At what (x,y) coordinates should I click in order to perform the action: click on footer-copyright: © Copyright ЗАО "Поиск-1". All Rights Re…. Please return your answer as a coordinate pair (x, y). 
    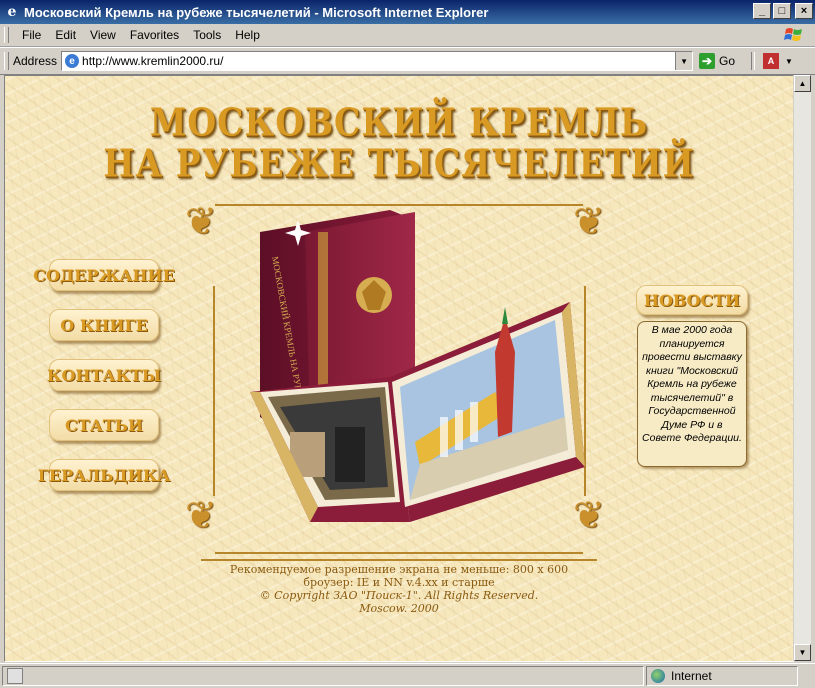
    Looking at the image, I should click on (399, 595).